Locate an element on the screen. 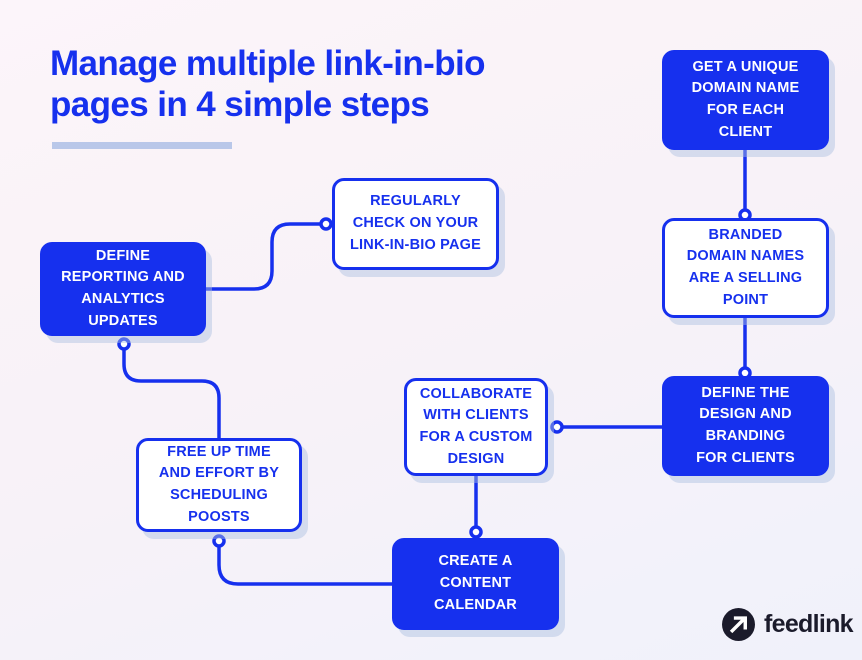  node-label: REGULARLY CHECK ON YOUR LINK-IN-BIO PAGE is located at coordinates (415, 223).